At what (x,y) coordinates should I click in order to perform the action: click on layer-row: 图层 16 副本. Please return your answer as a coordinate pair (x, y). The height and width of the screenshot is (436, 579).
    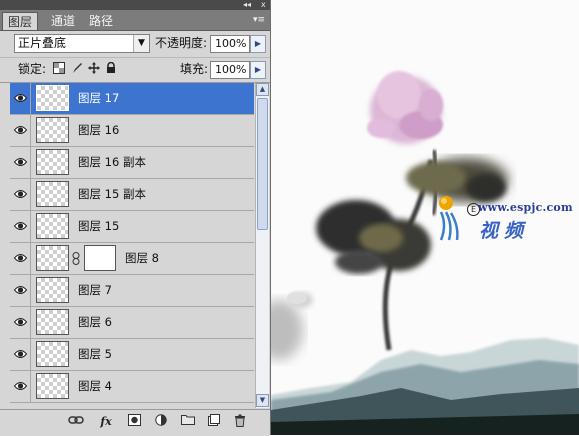
    Looking at the image, I should click on (132, 163).